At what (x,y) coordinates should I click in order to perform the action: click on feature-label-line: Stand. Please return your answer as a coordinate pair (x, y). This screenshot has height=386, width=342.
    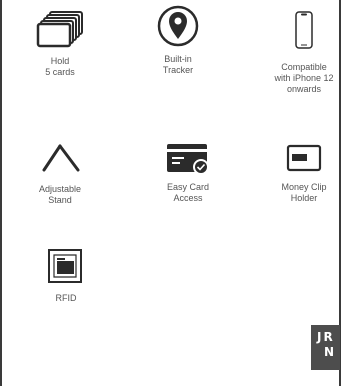
    Looking at the image, I should click on (60, 200).